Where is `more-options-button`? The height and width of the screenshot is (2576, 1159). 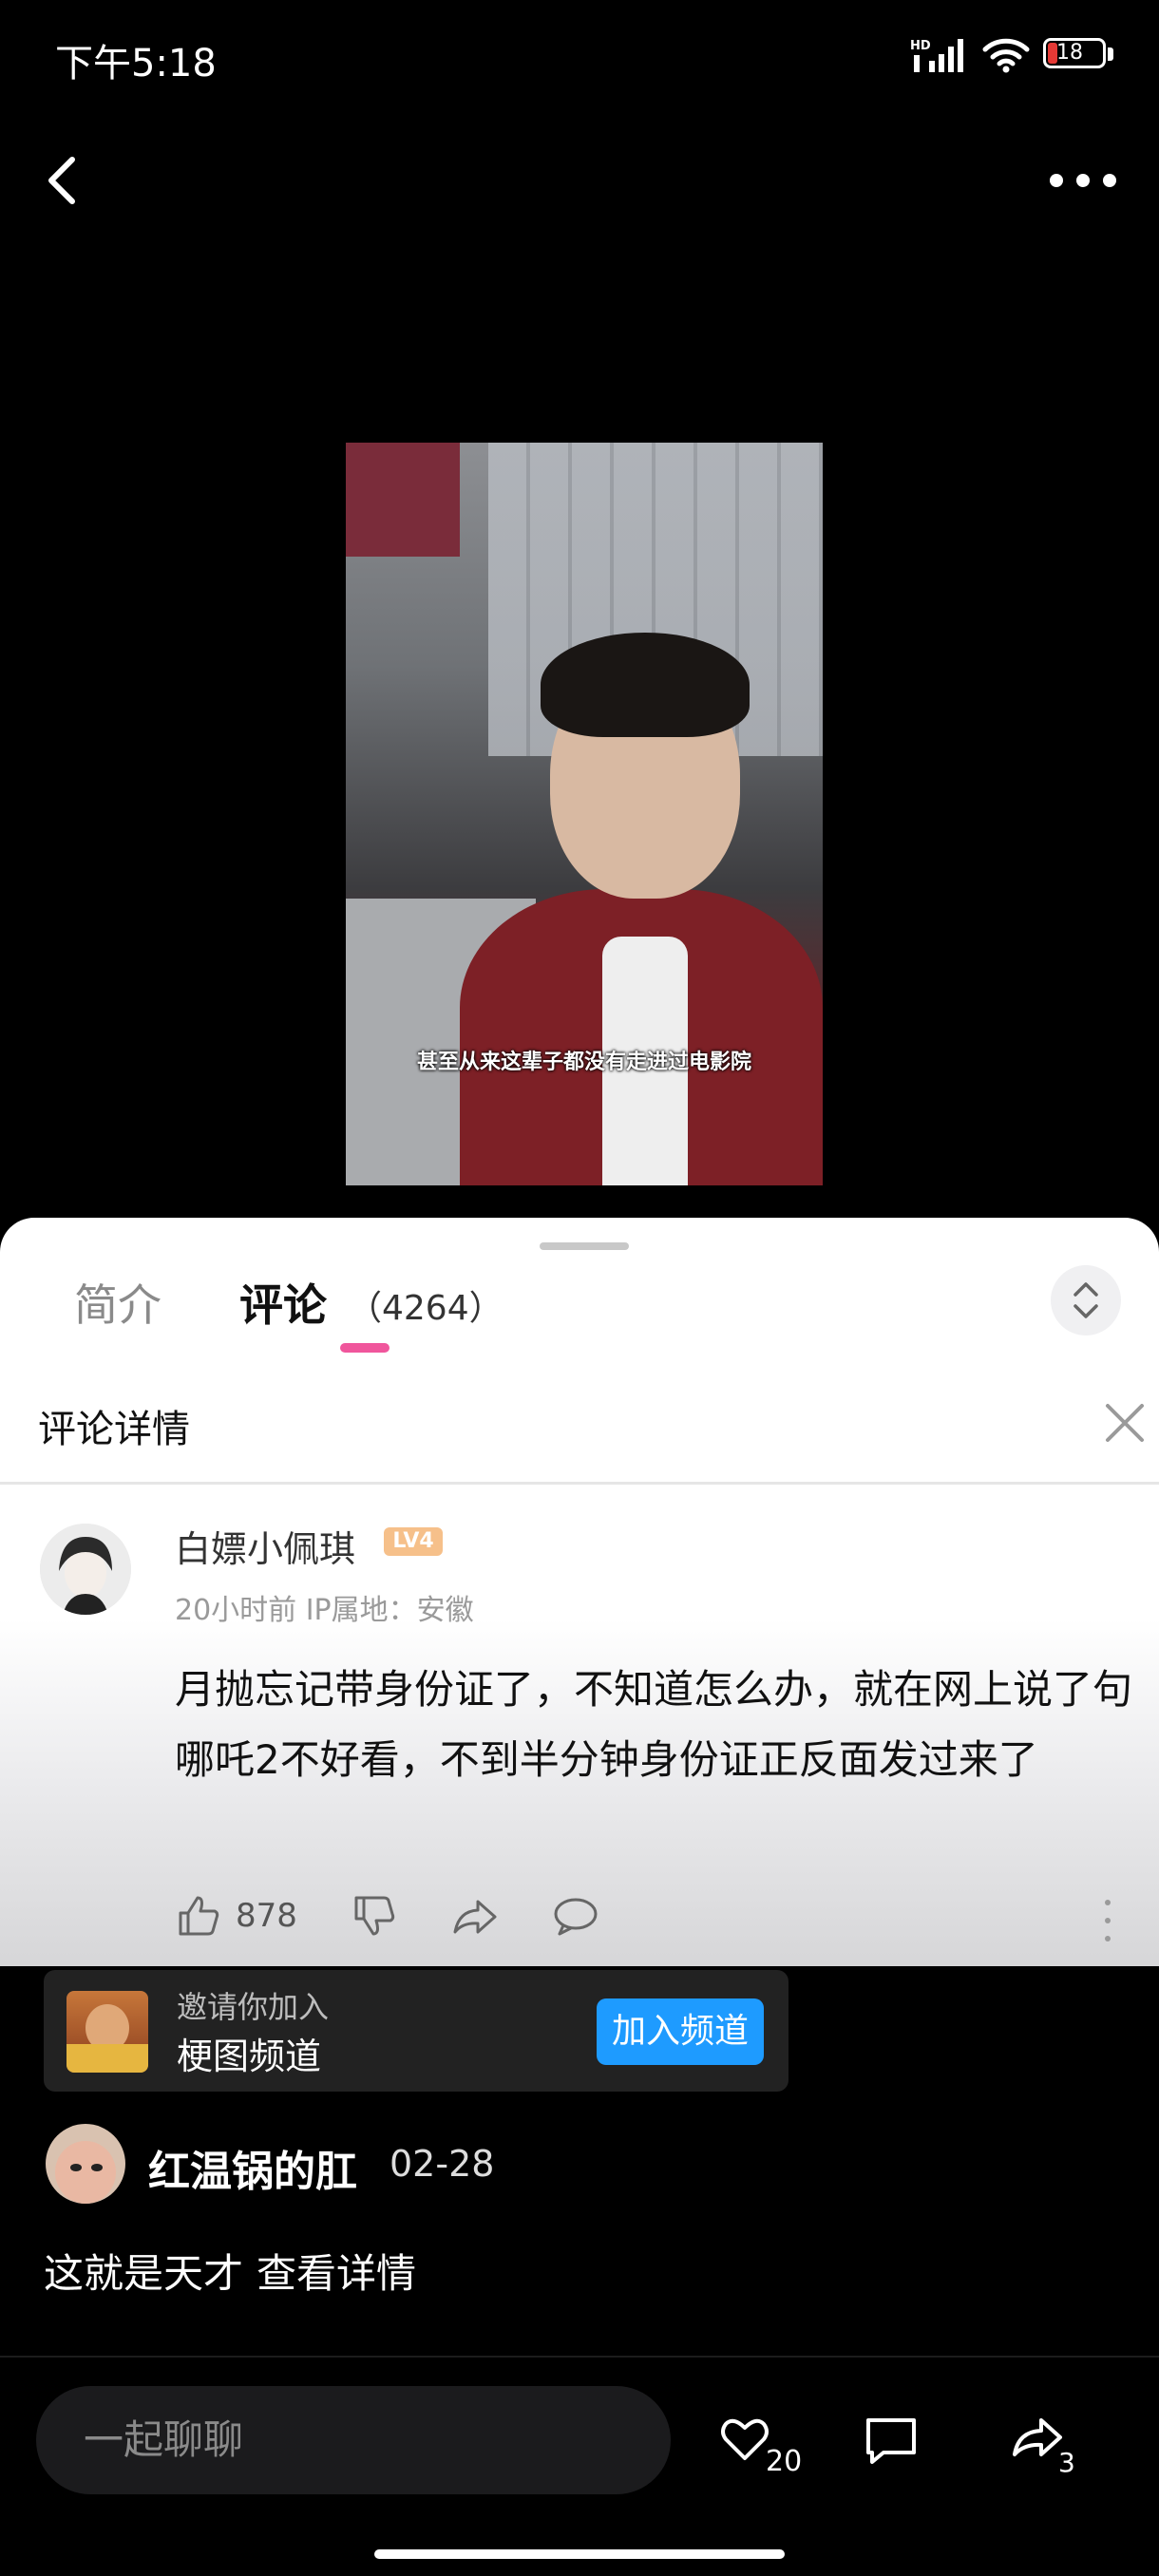 more-options-button is located at coordinates (1083, 180).